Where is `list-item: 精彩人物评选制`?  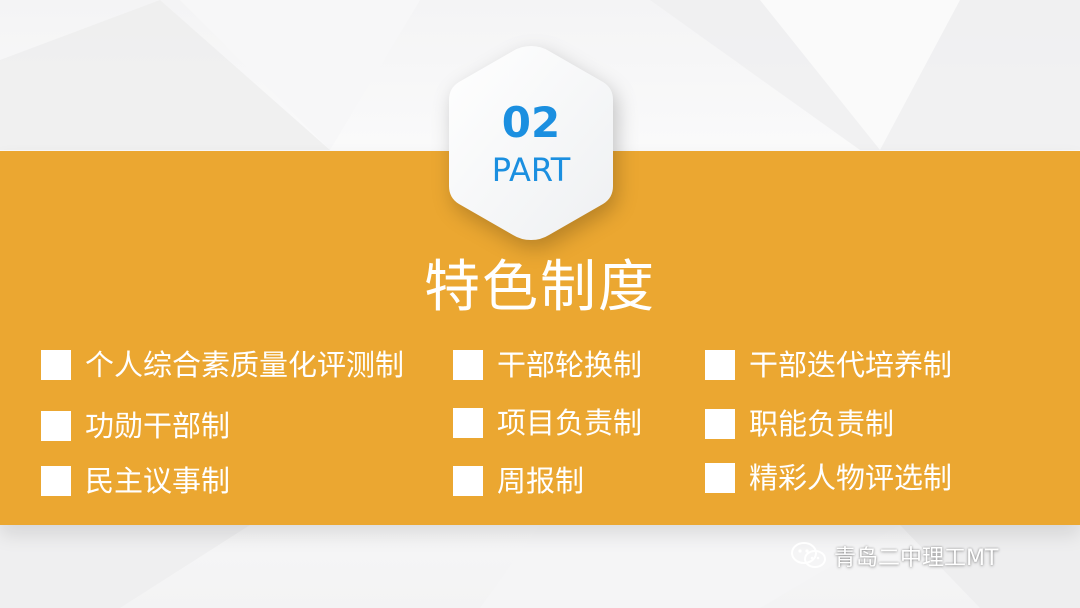 list-item: 精彩人物评选制 is located at coordinates (828, 478).